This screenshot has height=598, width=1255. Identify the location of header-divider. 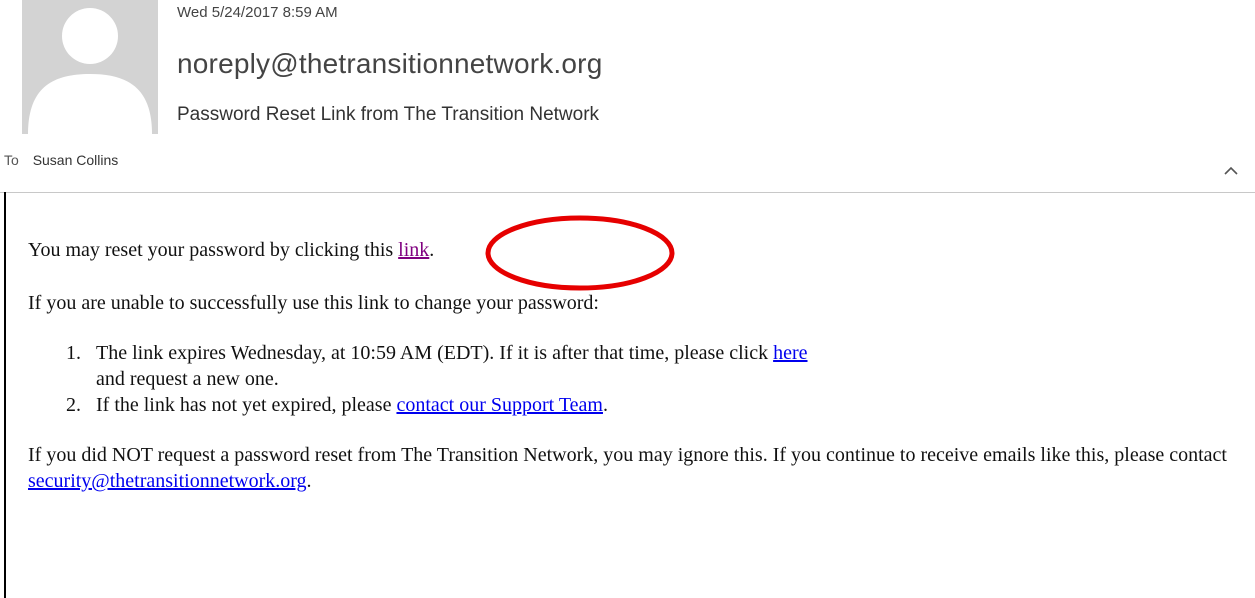
(627, 192).